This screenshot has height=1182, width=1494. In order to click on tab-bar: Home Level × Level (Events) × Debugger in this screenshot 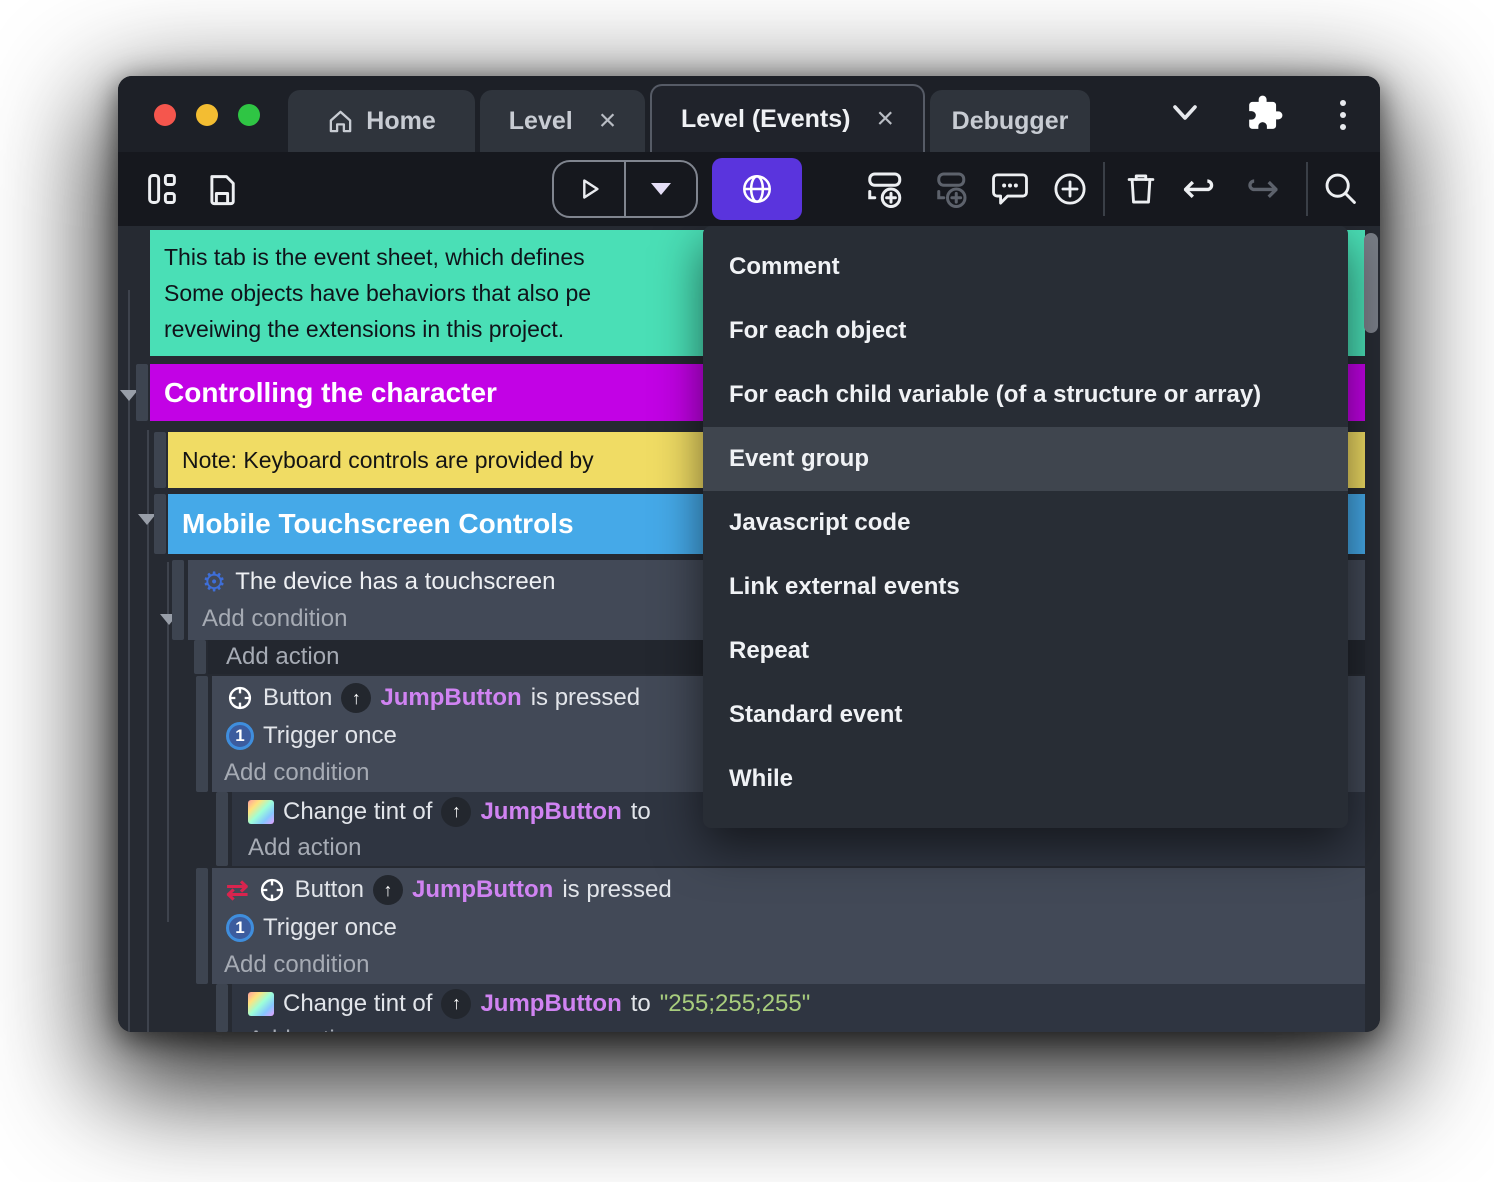, I will do `click(689, 114)`.